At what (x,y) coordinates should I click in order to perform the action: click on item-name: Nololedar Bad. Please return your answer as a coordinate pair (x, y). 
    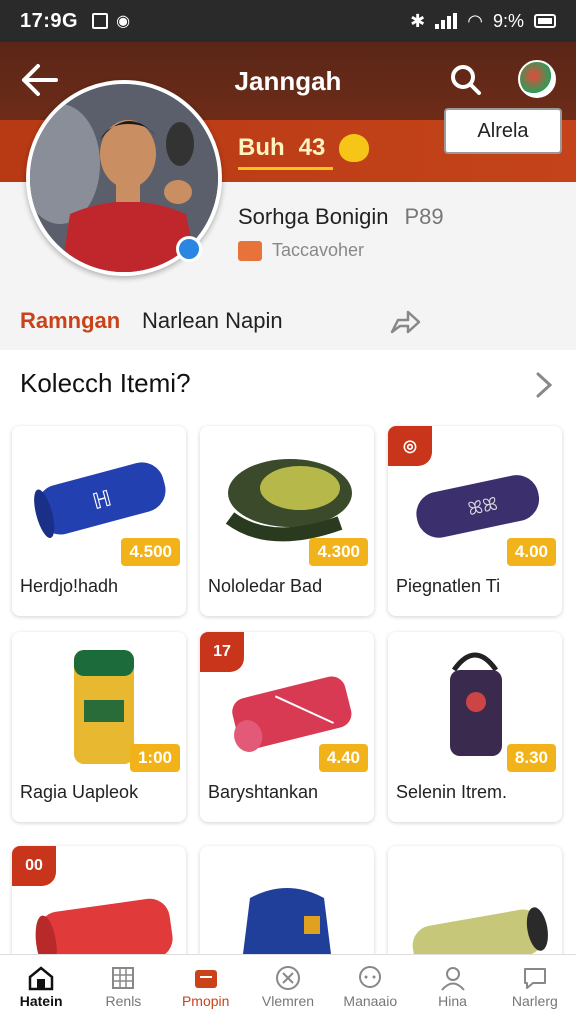
    Looking at the image, I should click on (265, 586).